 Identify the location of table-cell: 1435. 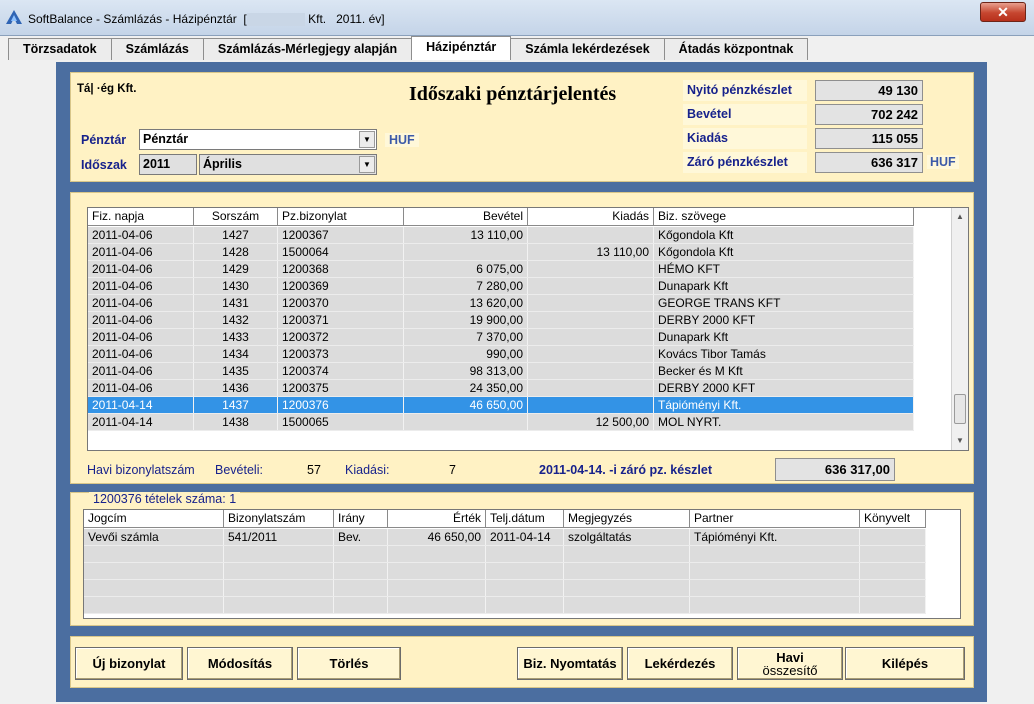
(236, 371).